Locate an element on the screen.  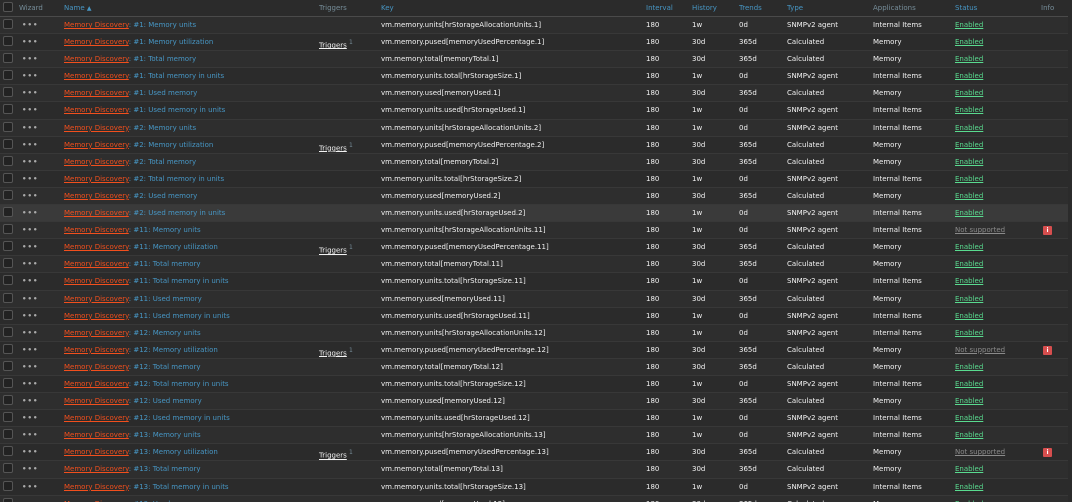
item-name-link: : #12: Memory units is located at coordinates (165, 333).